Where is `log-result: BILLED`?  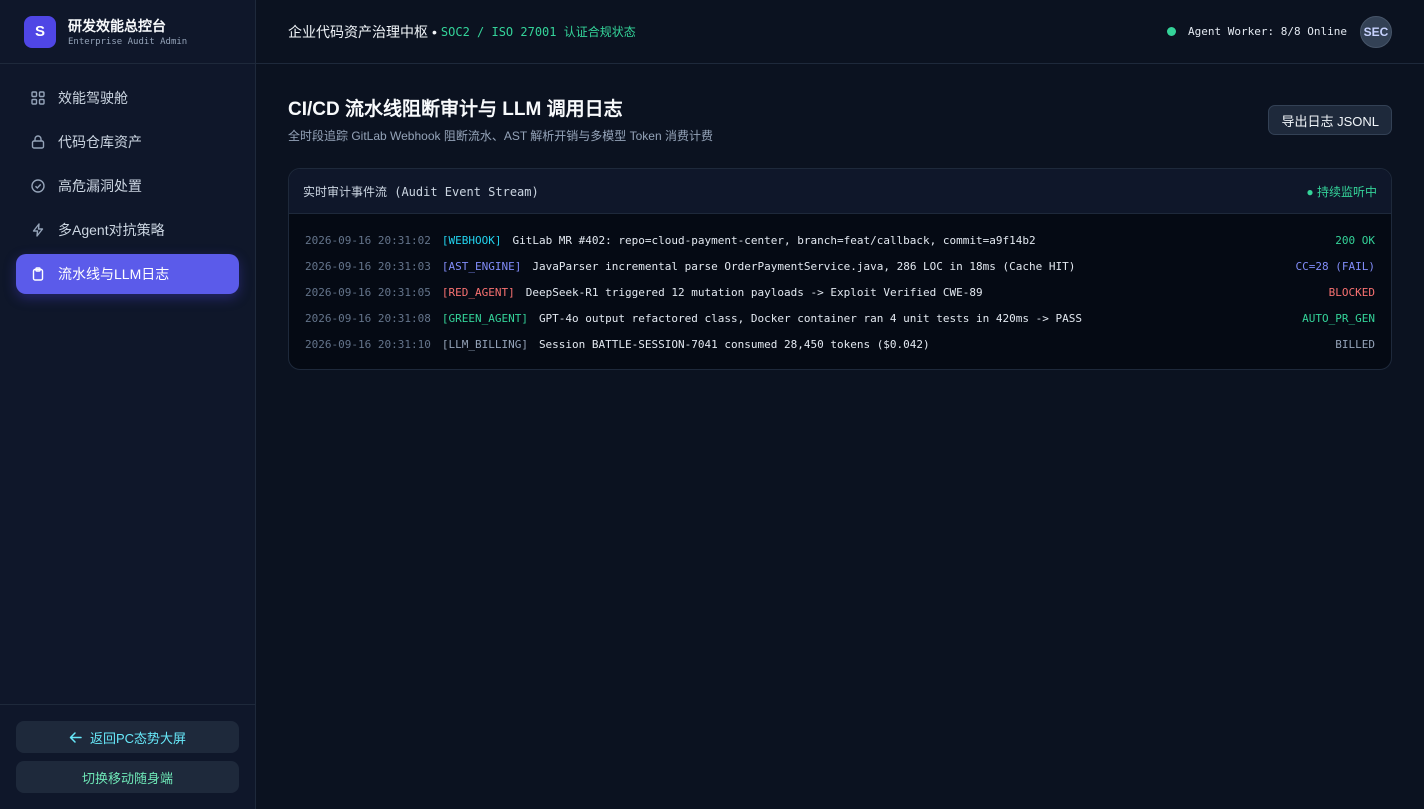 log-result: BILLED is located at coordinates (1355, 344).